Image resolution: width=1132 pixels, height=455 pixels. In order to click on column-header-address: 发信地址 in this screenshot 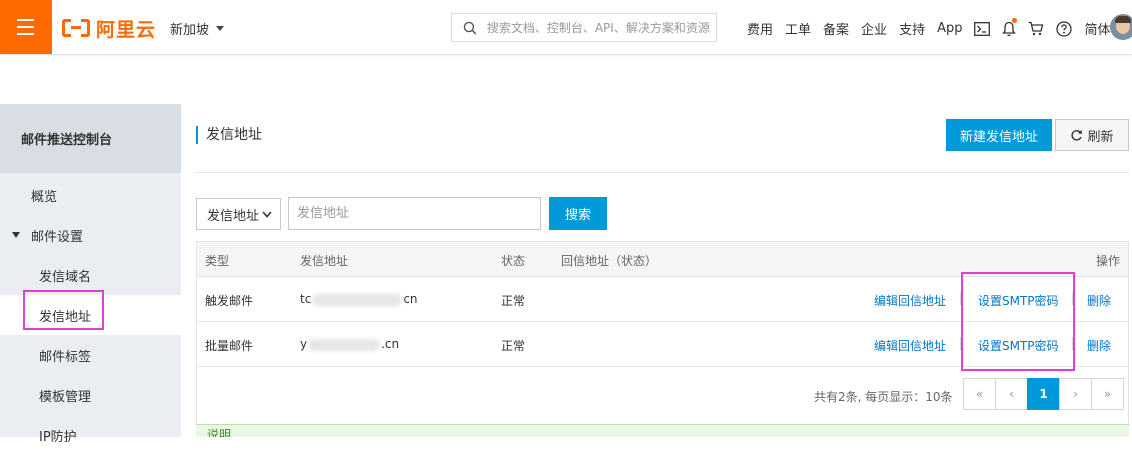, I will do `click(324, 261)`.